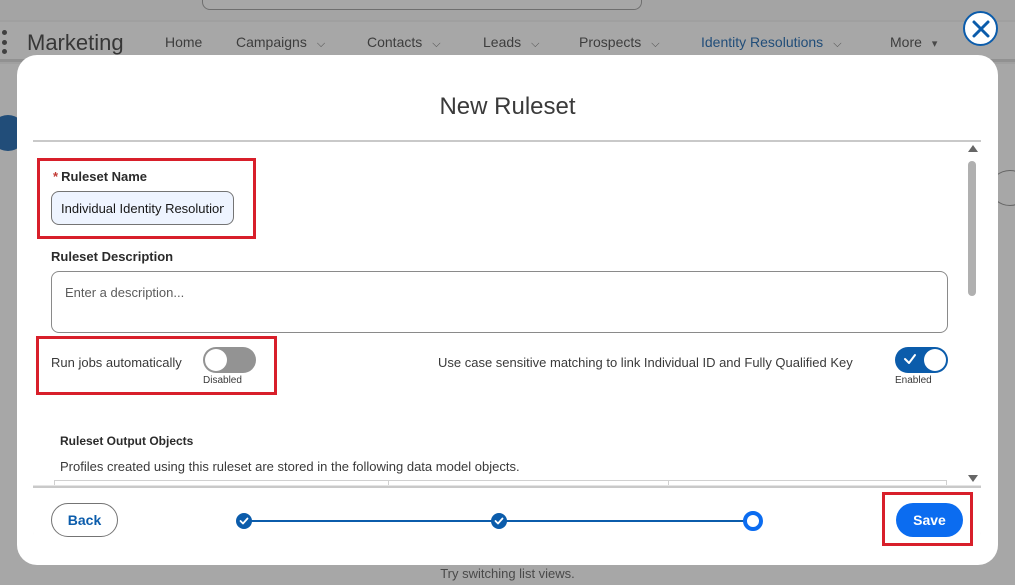  Describe the element at coordinates (913, 380) in the screenshot. I see `case-sensitive-state: Enabled` at that location.